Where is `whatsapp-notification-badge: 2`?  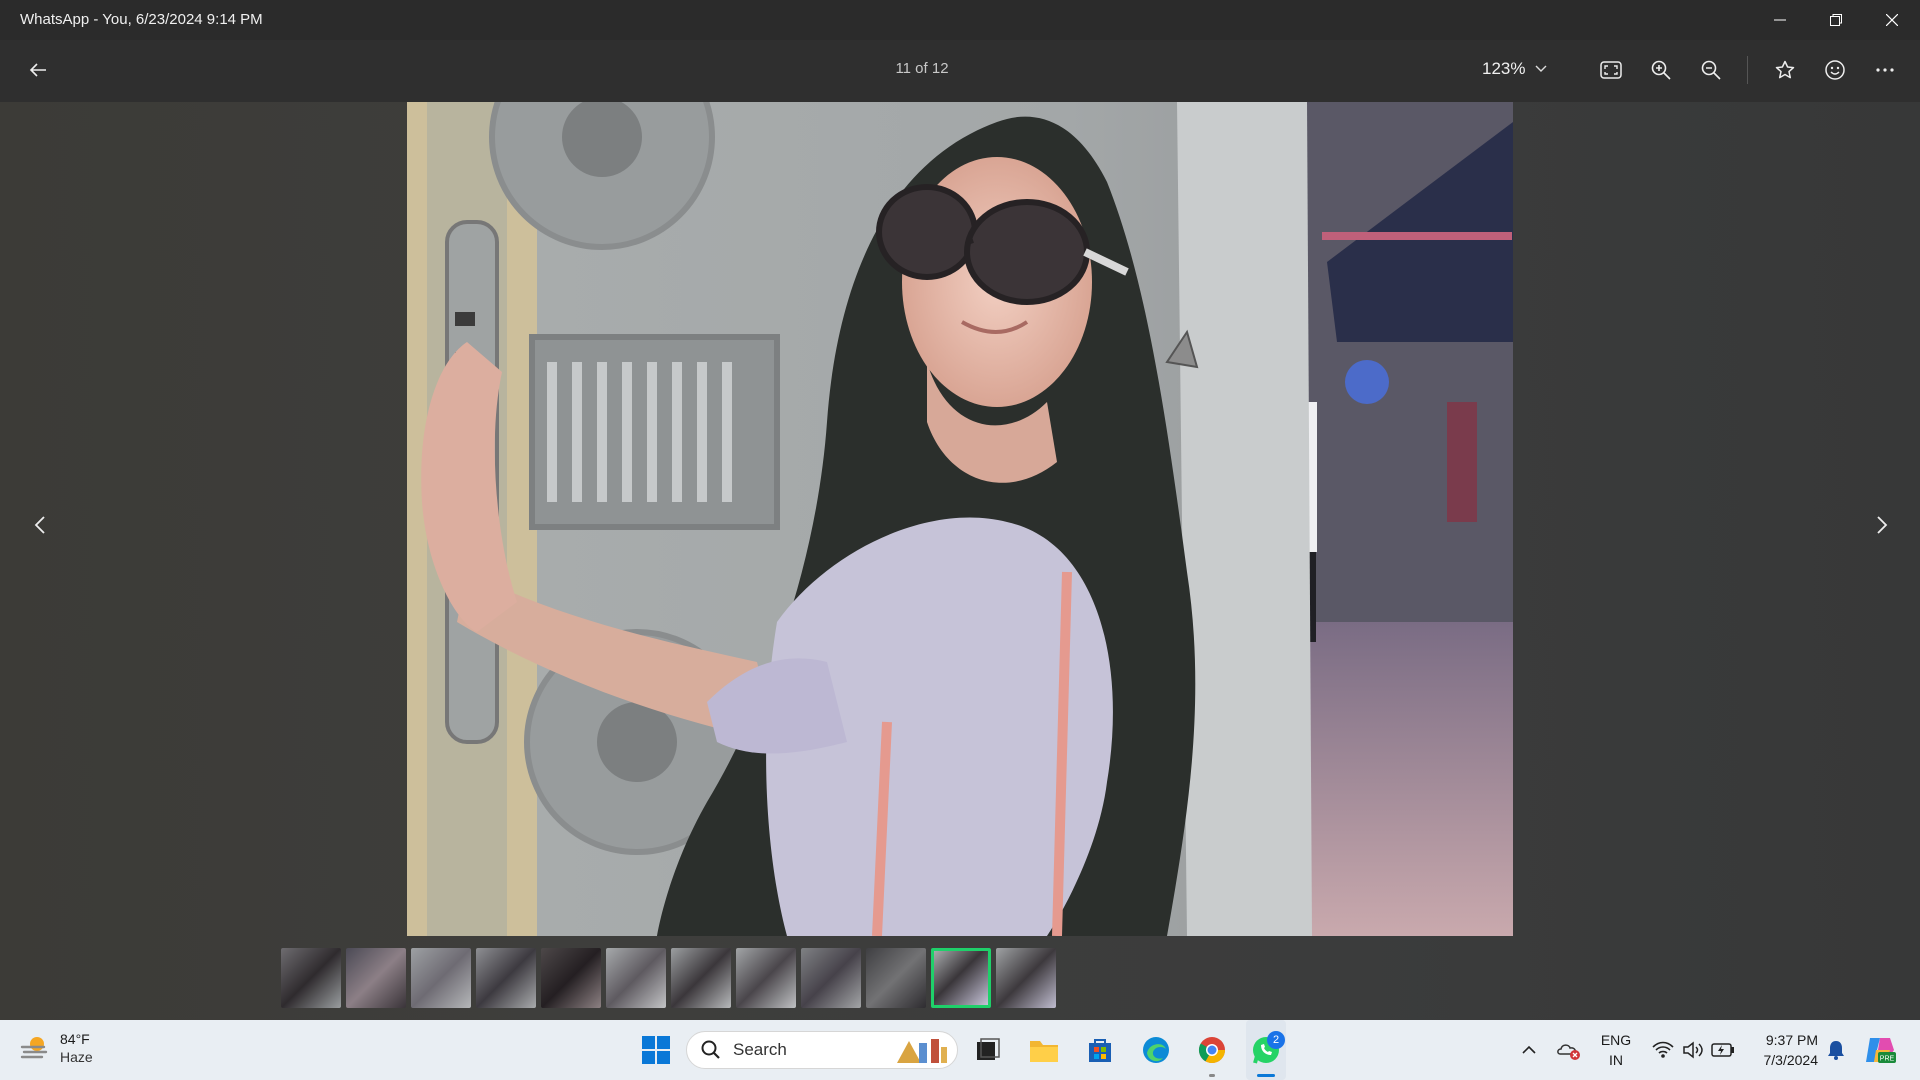 whatsapp-notification-badge: 2 is located at coordinates (1276, 1040).